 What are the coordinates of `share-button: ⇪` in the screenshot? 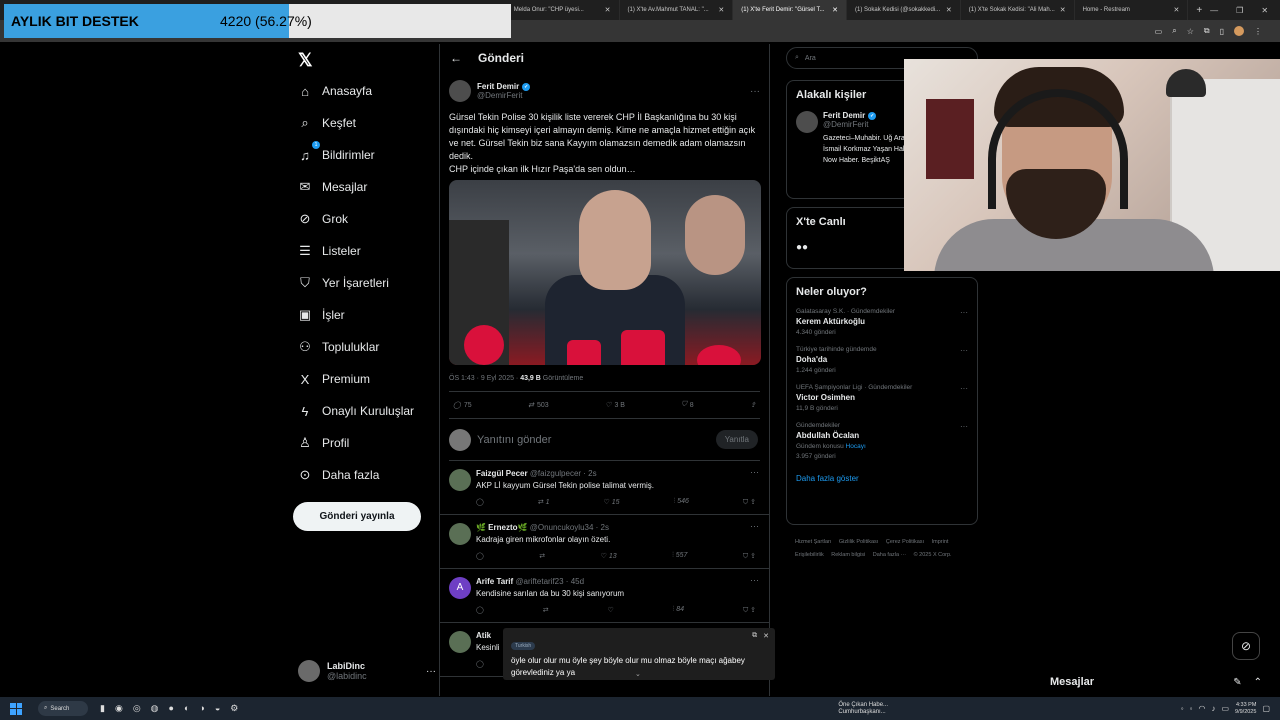 It's located at (753, 405).